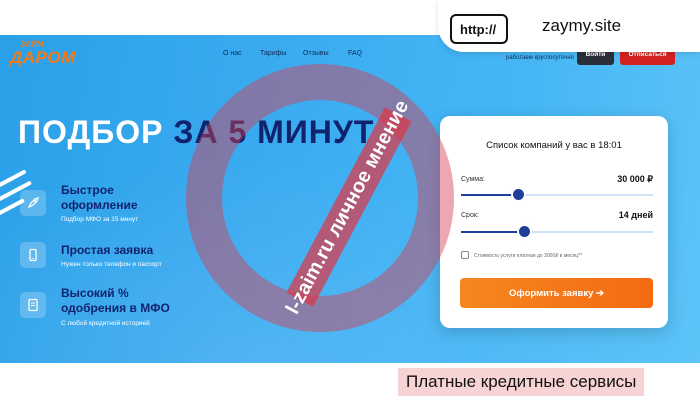 Image resolution: width=700 pixels, height=400 pixels. What do you see at coordinates (493, 232) in the screenshot?
I see `term-slider-fill` at bounding box center [493, 232].